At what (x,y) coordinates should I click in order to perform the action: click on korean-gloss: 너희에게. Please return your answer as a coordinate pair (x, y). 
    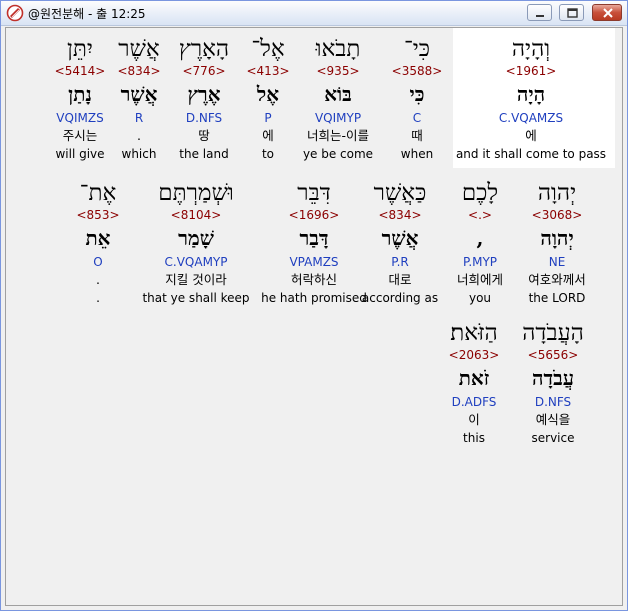
    Looking at the image, I should click on (480, 279).